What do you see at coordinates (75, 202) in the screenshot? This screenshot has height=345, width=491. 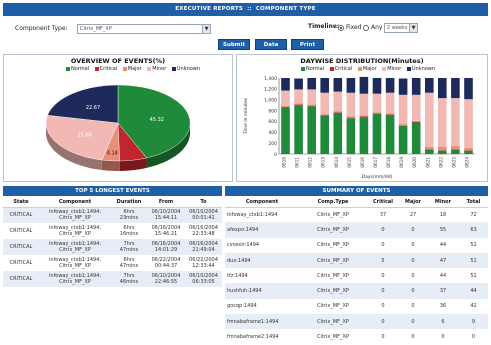 I see `col-component: Component` at bounding box center [75, 202].